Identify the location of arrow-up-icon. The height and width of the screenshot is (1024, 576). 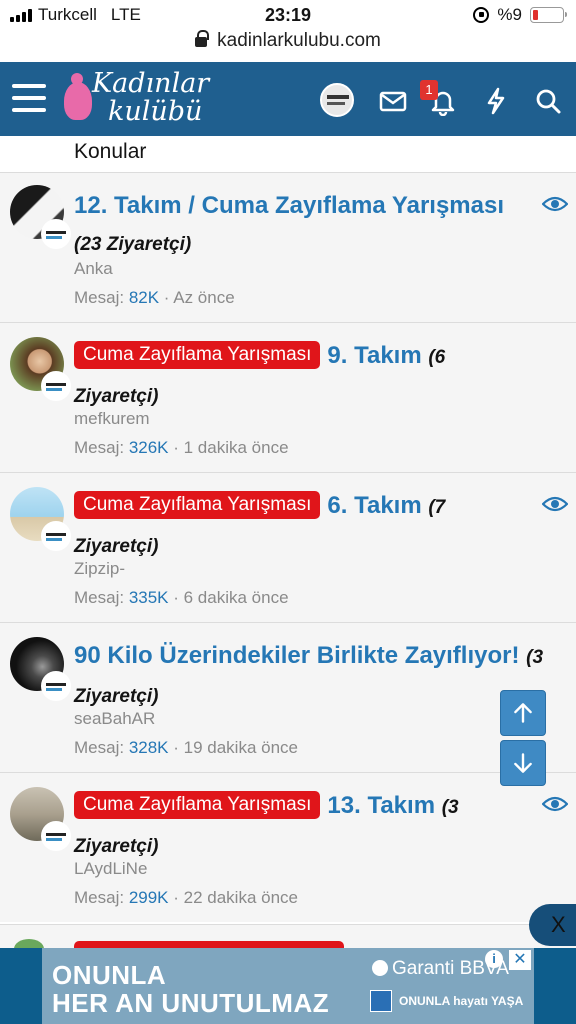
(523, 713).